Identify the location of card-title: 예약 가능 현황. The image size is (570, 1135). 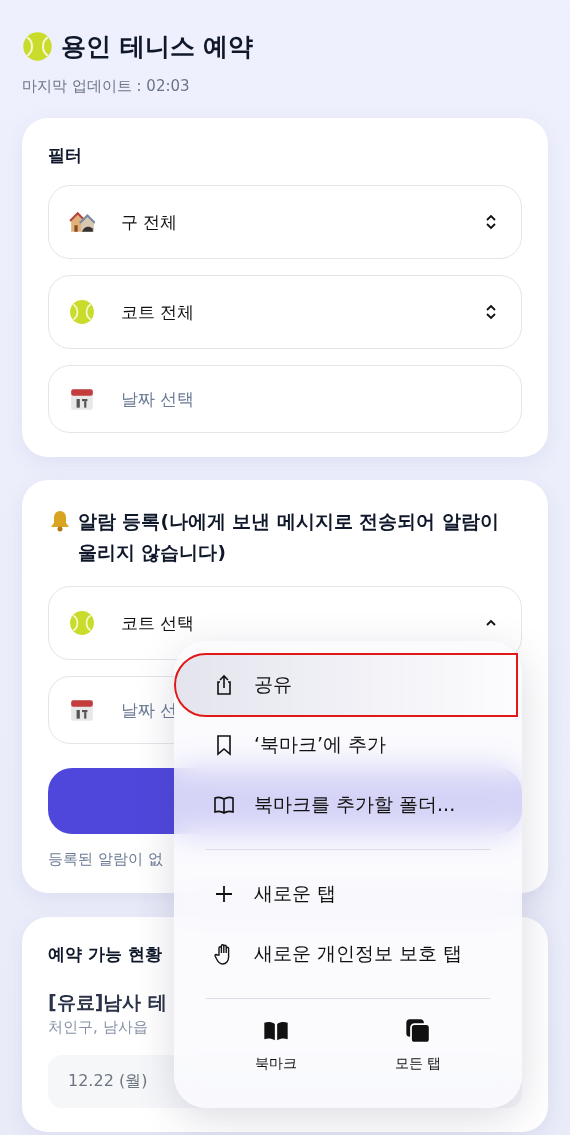
(105, 954).